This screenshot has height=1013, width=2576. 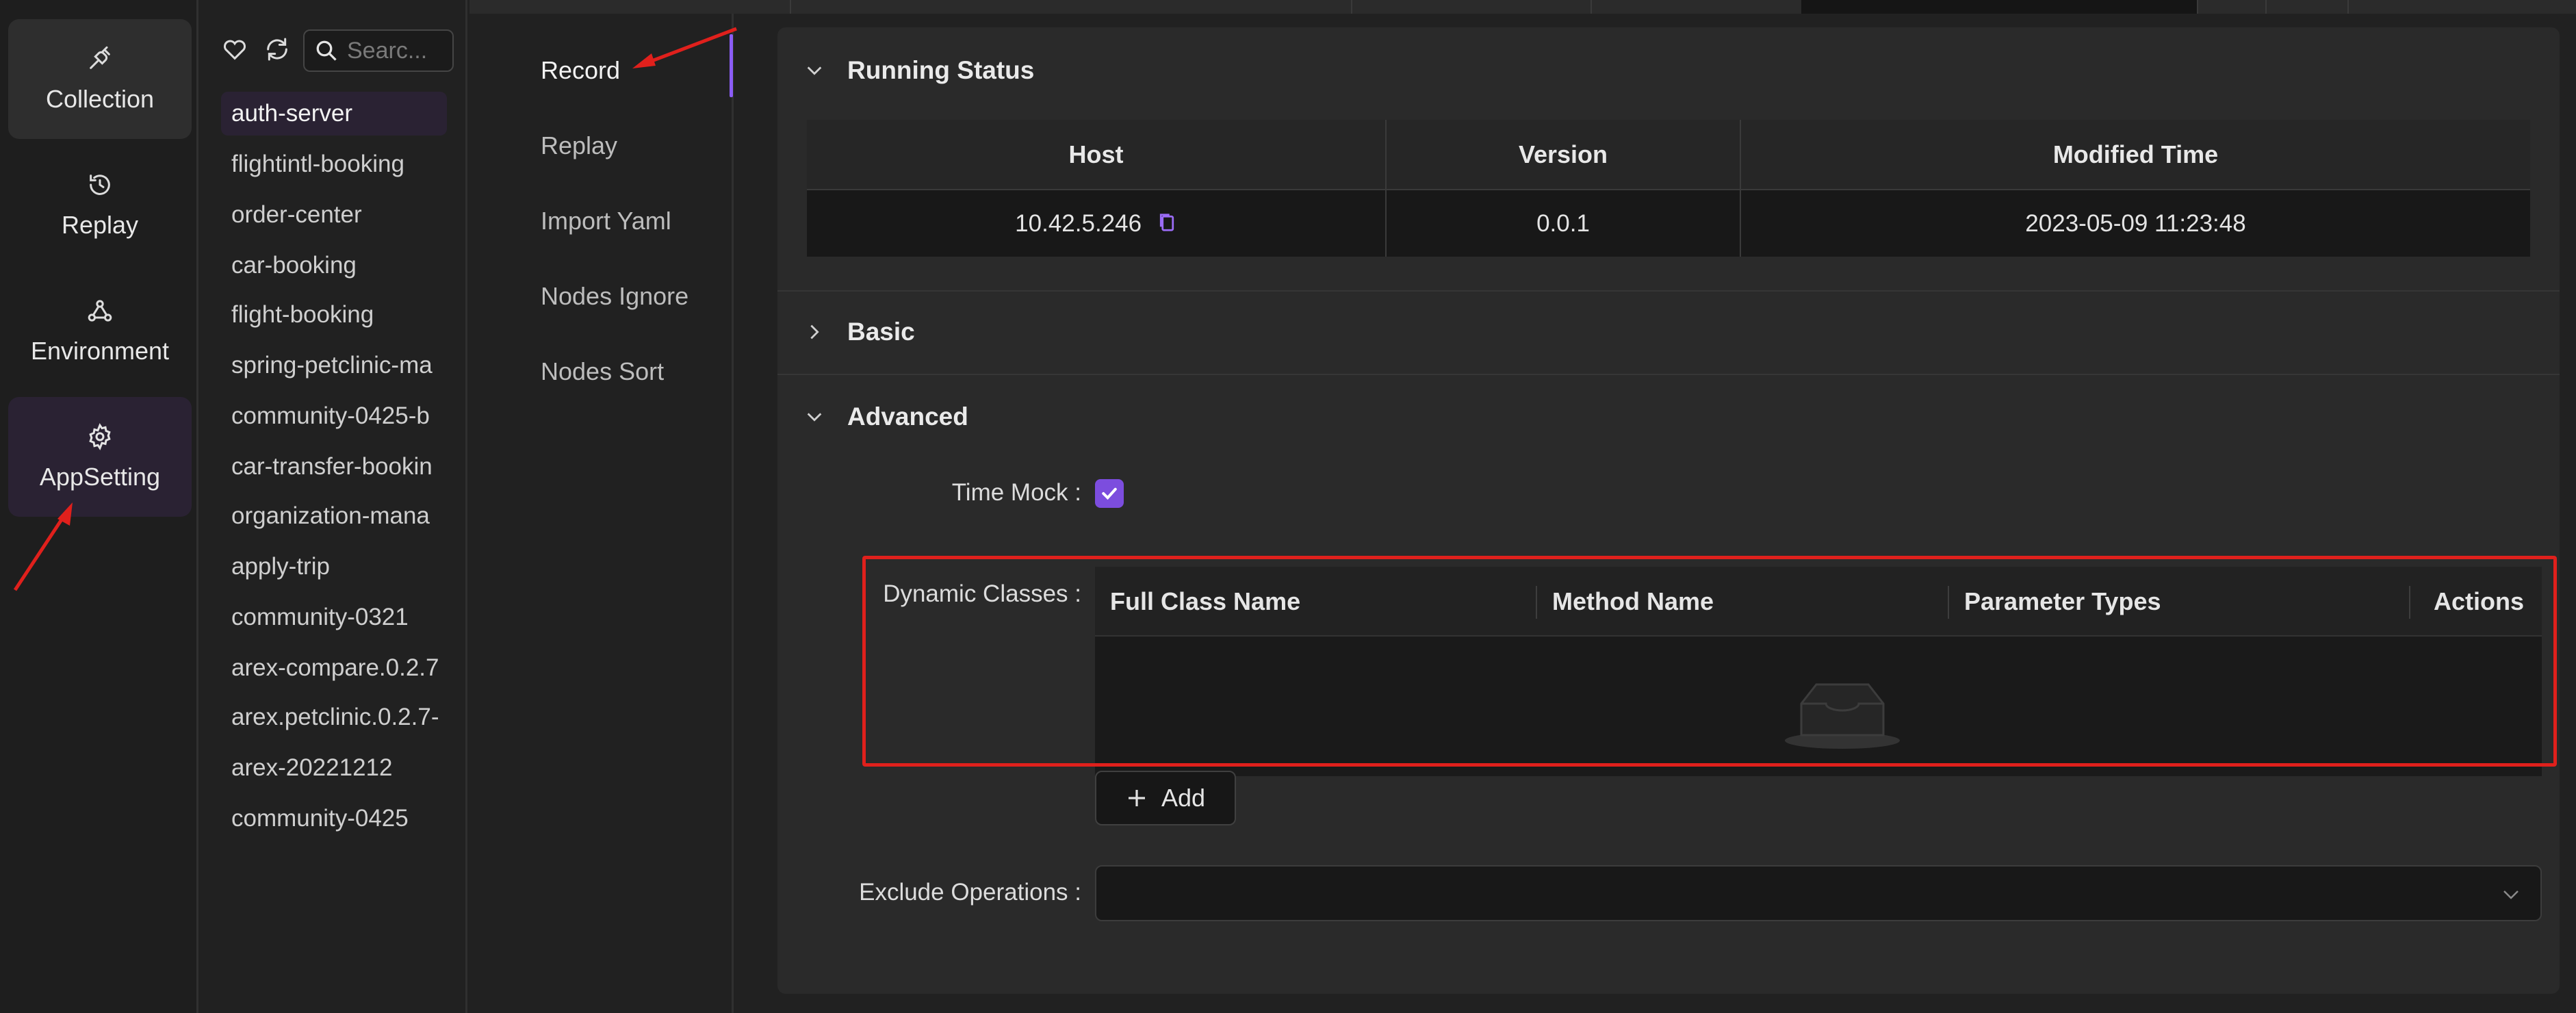 I want to click on app-list-item: community-0425-b, so click(x=334, y=416).